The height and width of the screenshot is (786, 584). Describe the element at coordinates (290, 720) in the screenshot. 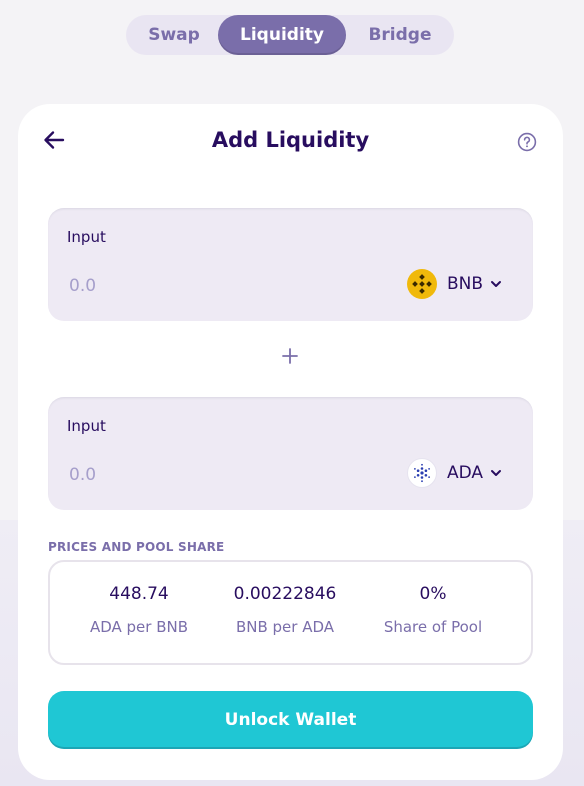

I see `unlock-wallet-button: Unlock Wallet` at that location.